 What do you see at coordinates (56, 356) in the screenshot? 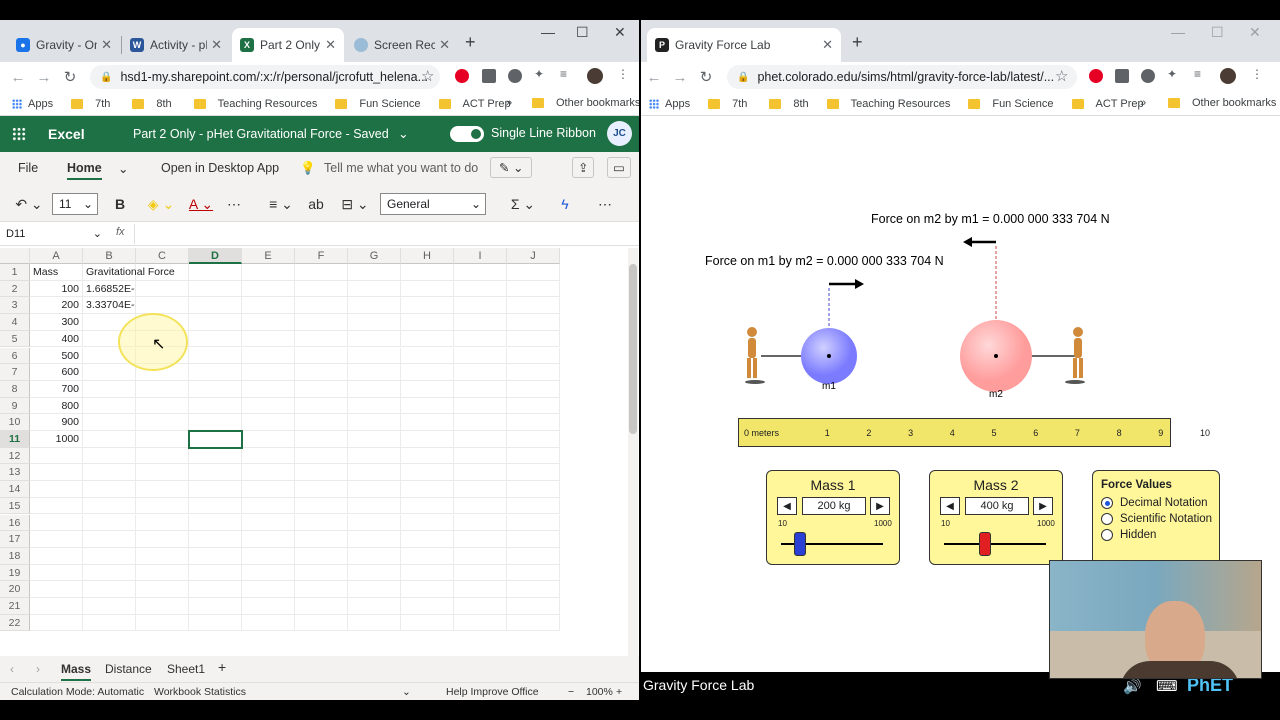
I see `cell: 500` at bounding box center [56, 356].